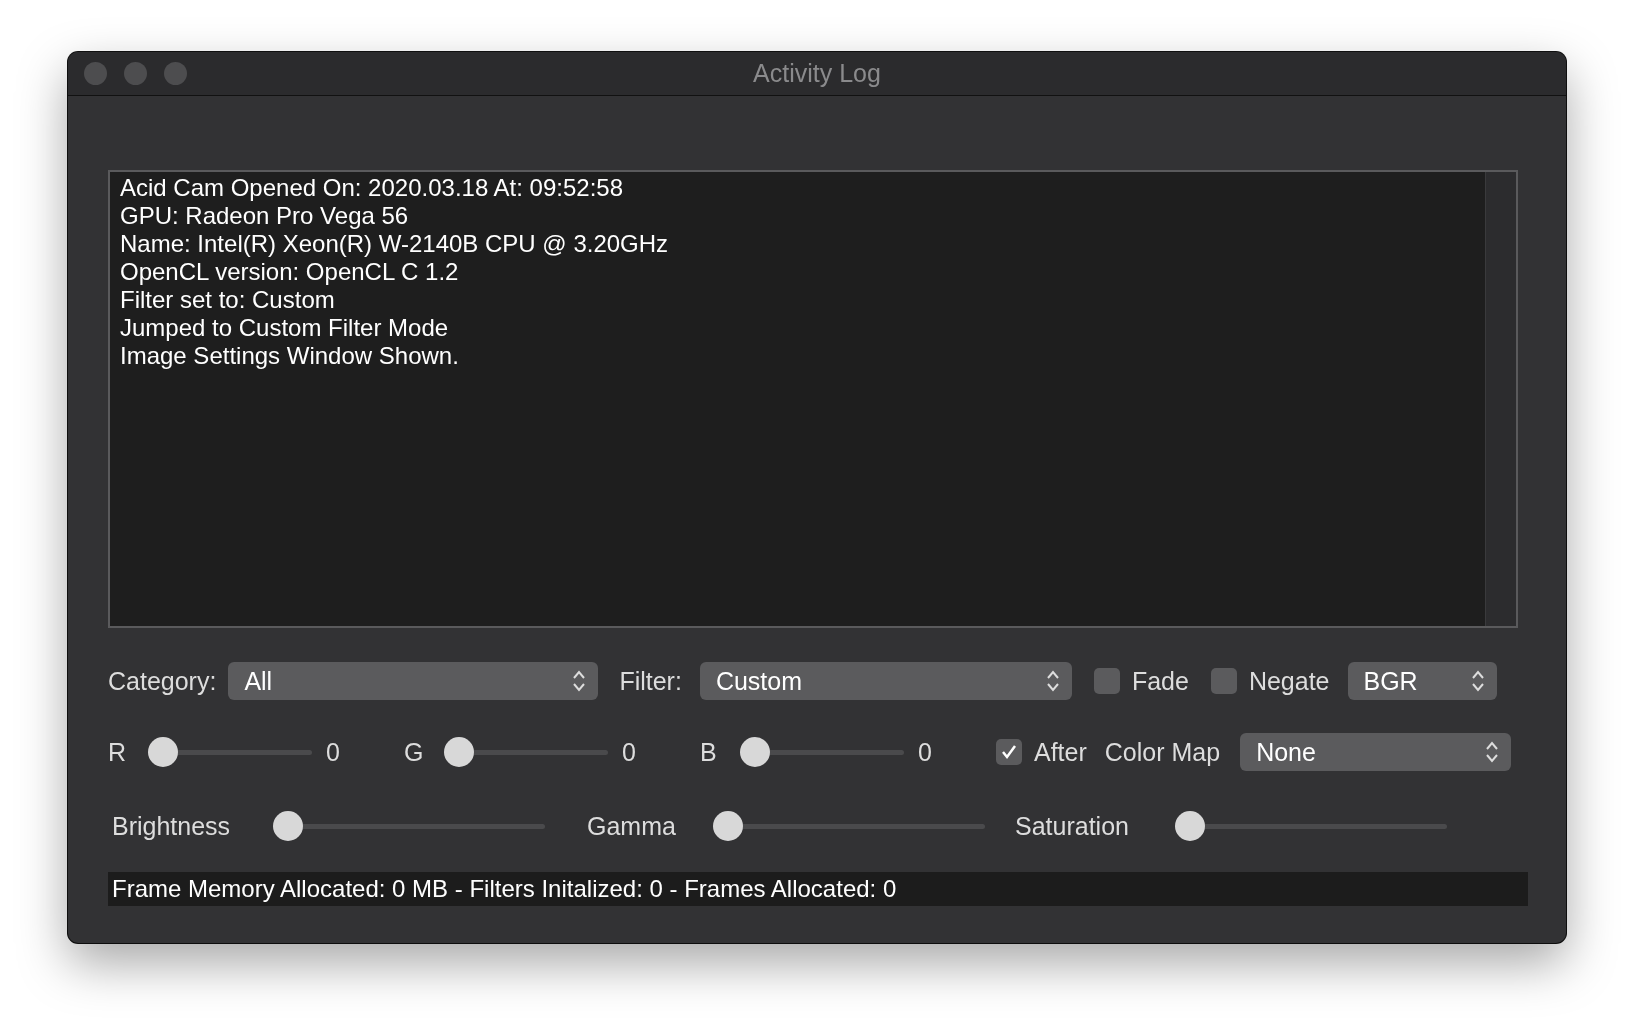 The image size is (1634, 1028). What do you see at coordinates (1376, 752) in the screenshot?
I see `color-map-select: None` at bounding box center [1376, 752].